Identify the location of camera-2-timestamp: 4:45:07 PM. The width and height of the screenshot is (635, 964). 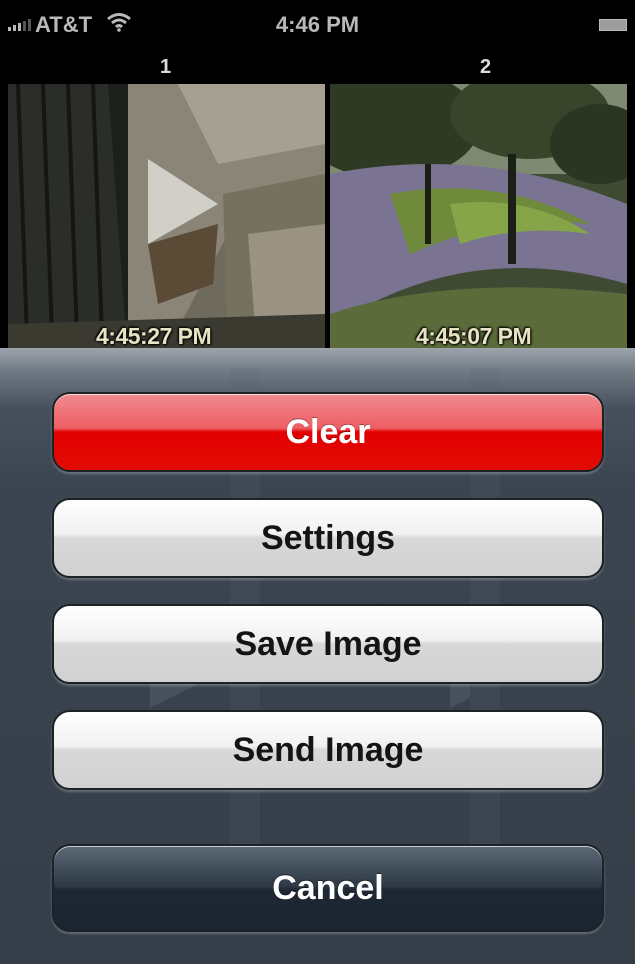
(474, 336).